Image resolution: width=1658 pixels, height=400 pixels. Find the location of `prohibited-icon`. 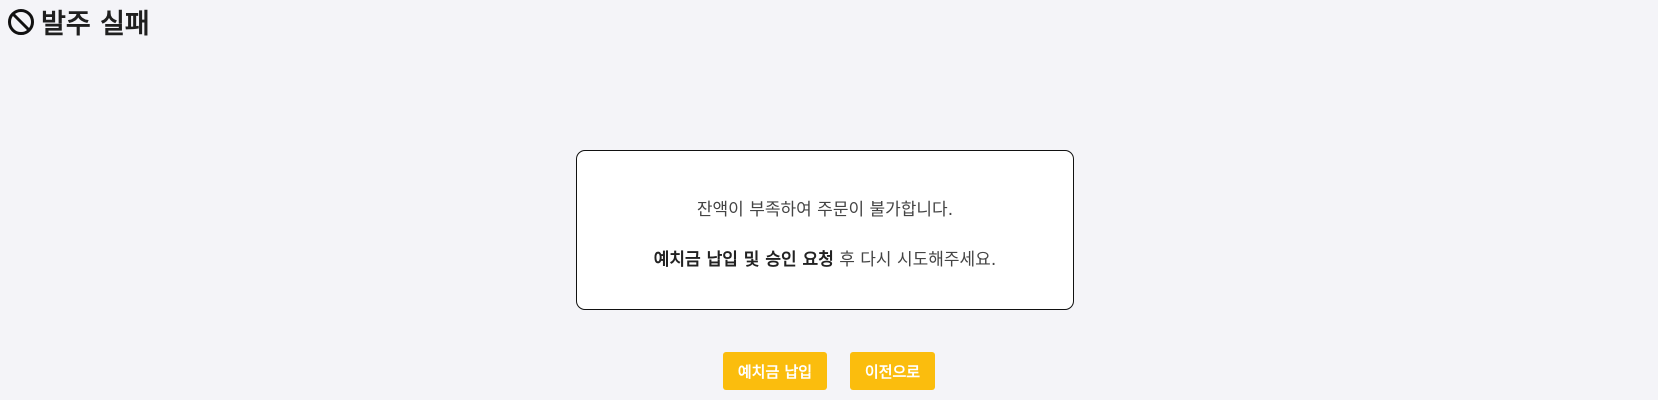

prohibited-icon is located at coordinates (21, 22).